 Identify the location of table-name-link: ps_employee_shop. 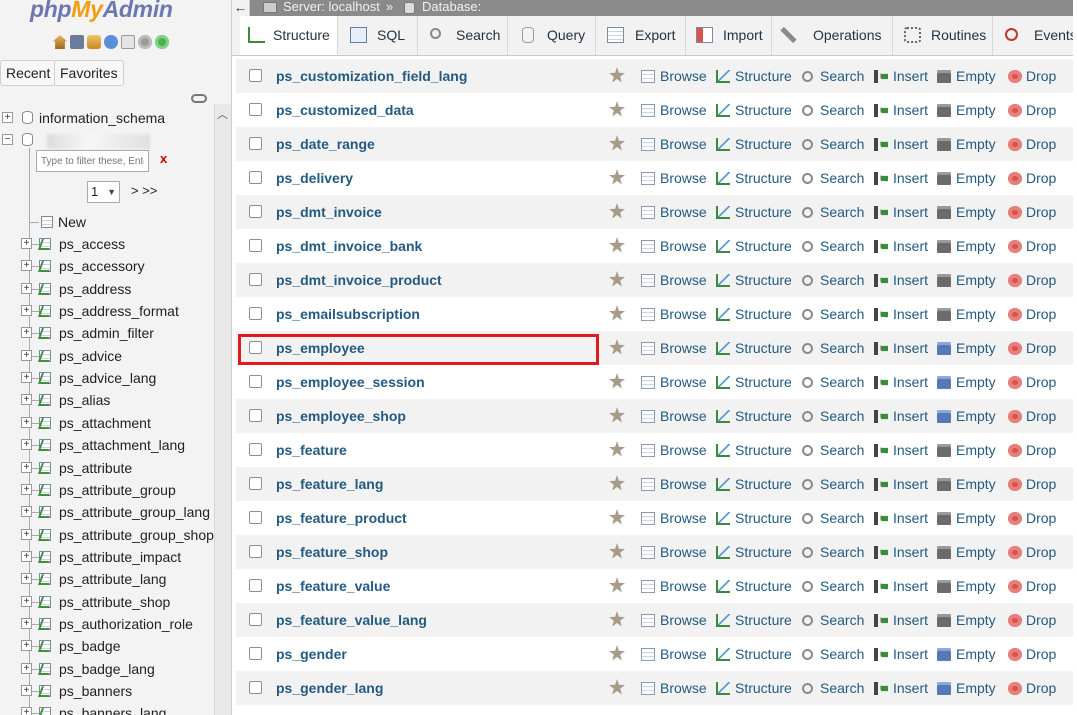
(341, 416).